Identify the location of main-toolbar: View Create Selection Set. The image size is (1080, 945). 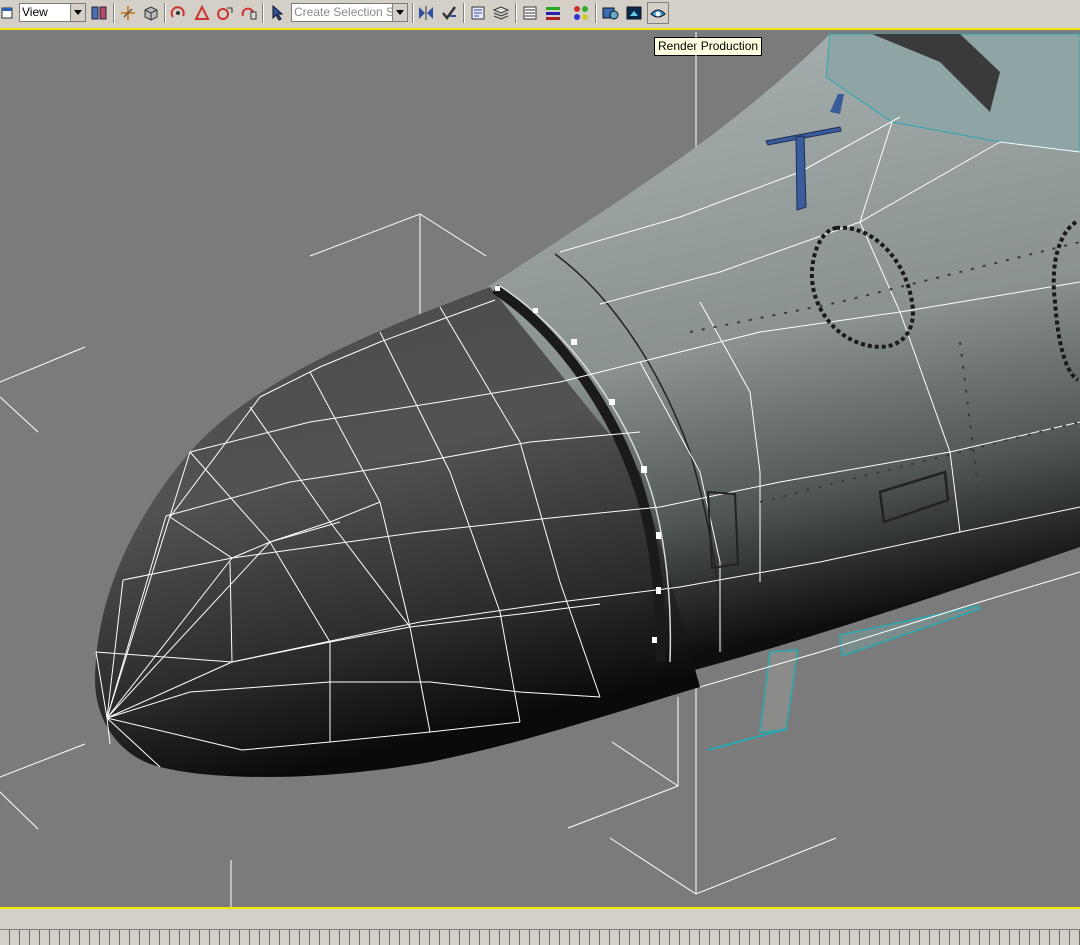
(540, 14).